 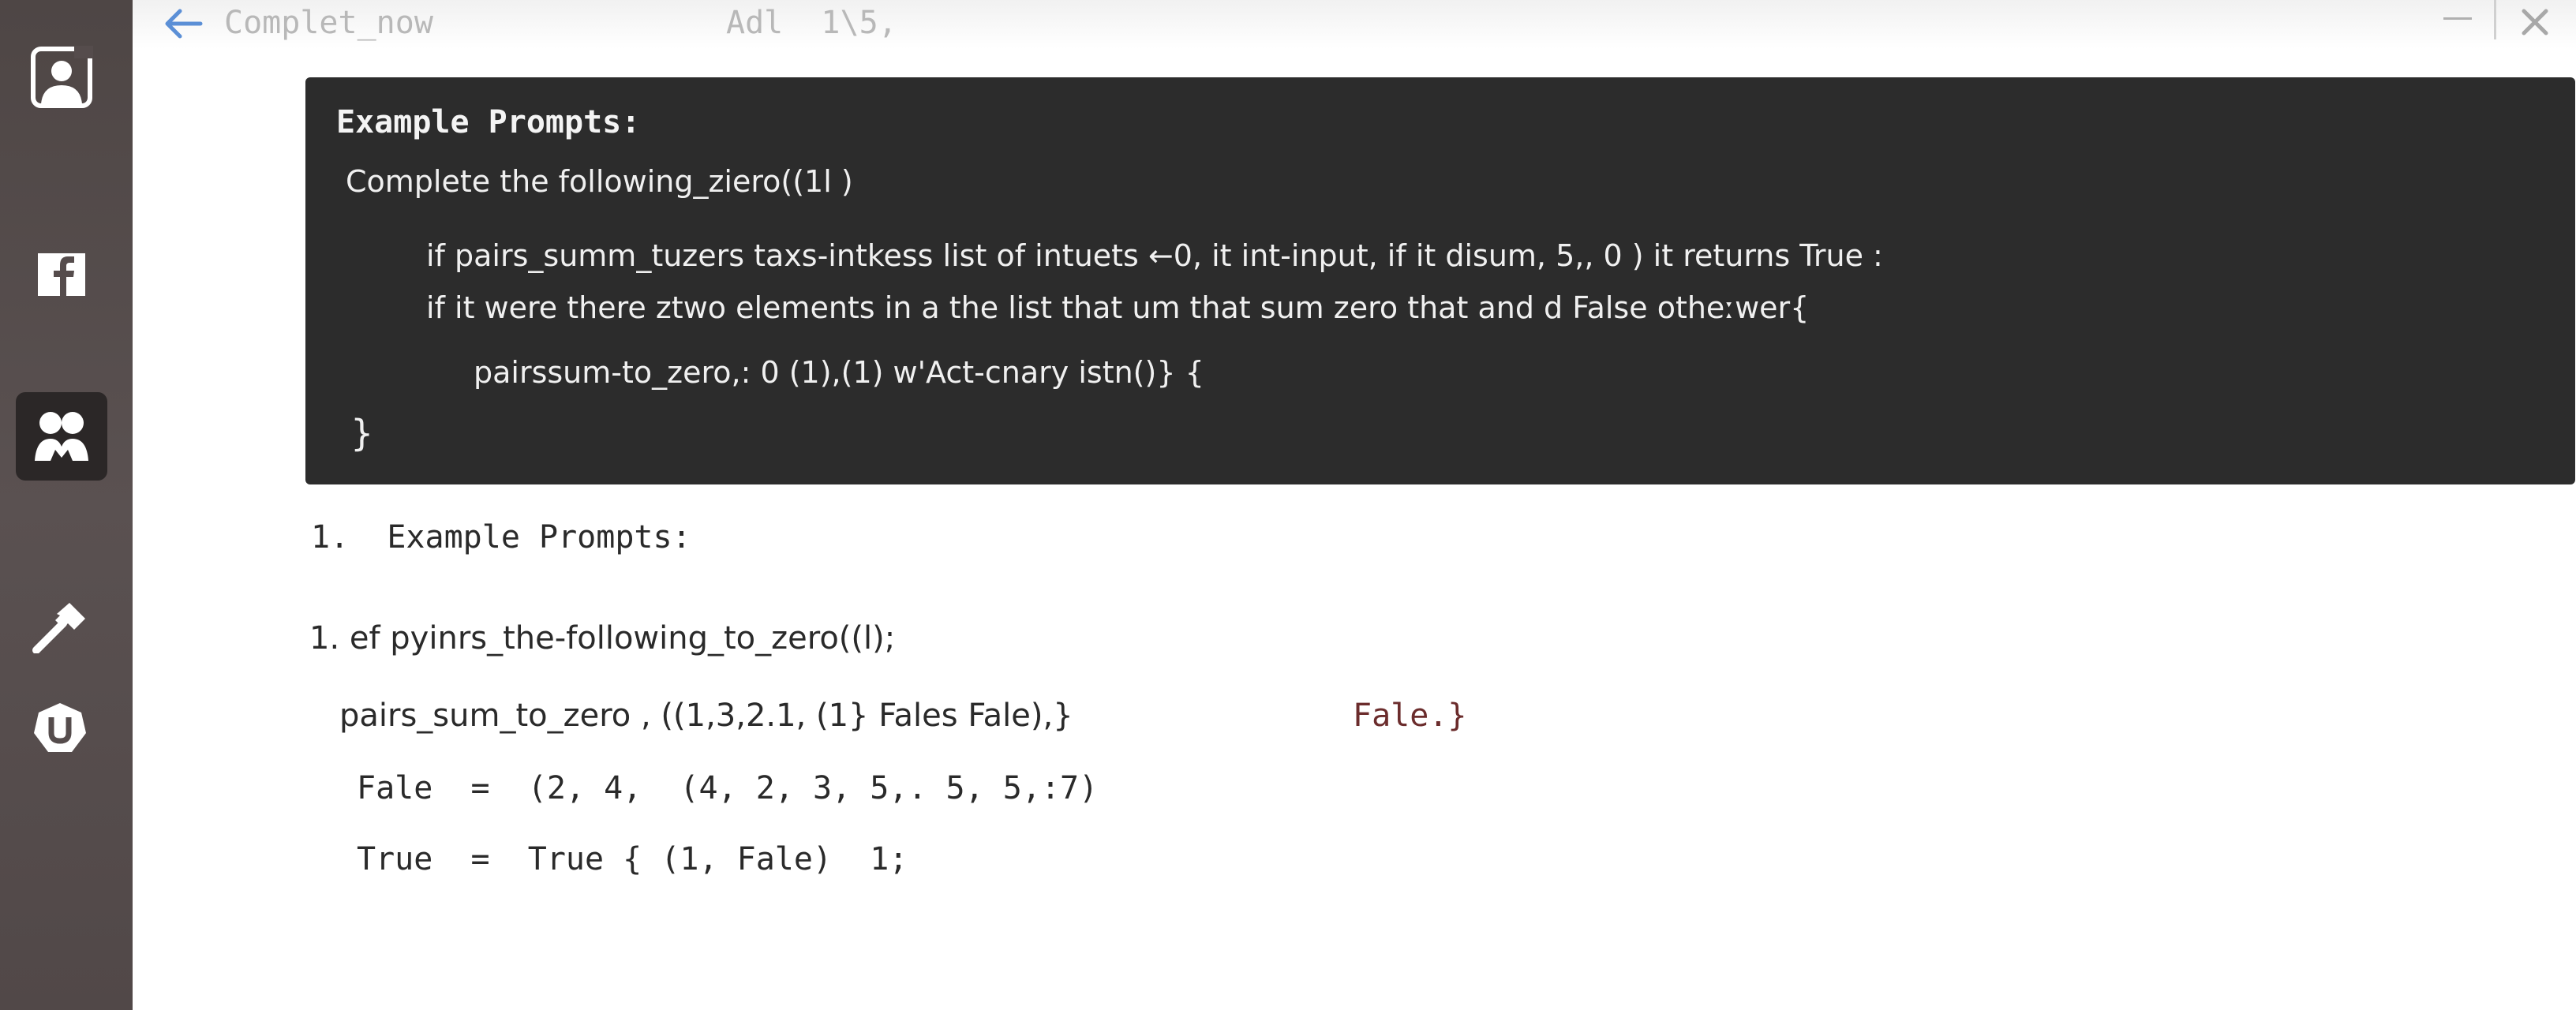 What do you see at coordinates (602, 638) in the screenshot?
I see `list-item-1: 1. ef pyinrs_the-following_to_zero((l);` at bounding box center [602, 638].